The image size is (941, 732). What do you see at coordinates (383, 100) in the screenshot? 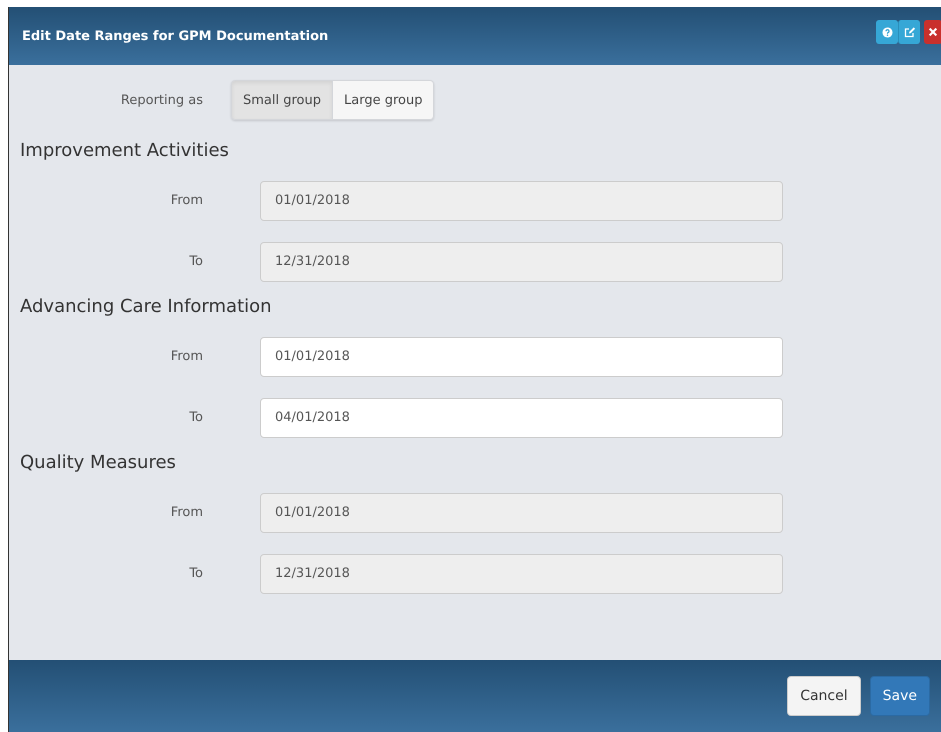
I see `toggle-option: Large group` at bounding box center [383, 100].